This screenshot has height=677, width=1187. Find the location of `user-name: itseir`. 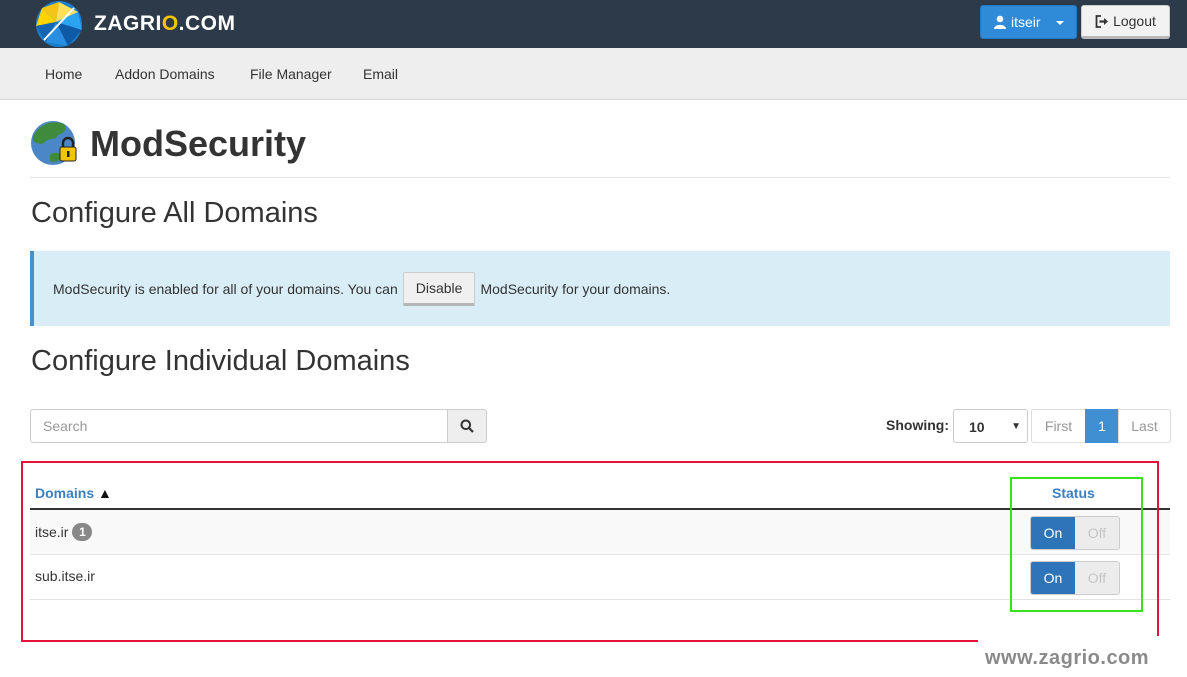

user-name: itseir is located at coordinates (1026, 22).